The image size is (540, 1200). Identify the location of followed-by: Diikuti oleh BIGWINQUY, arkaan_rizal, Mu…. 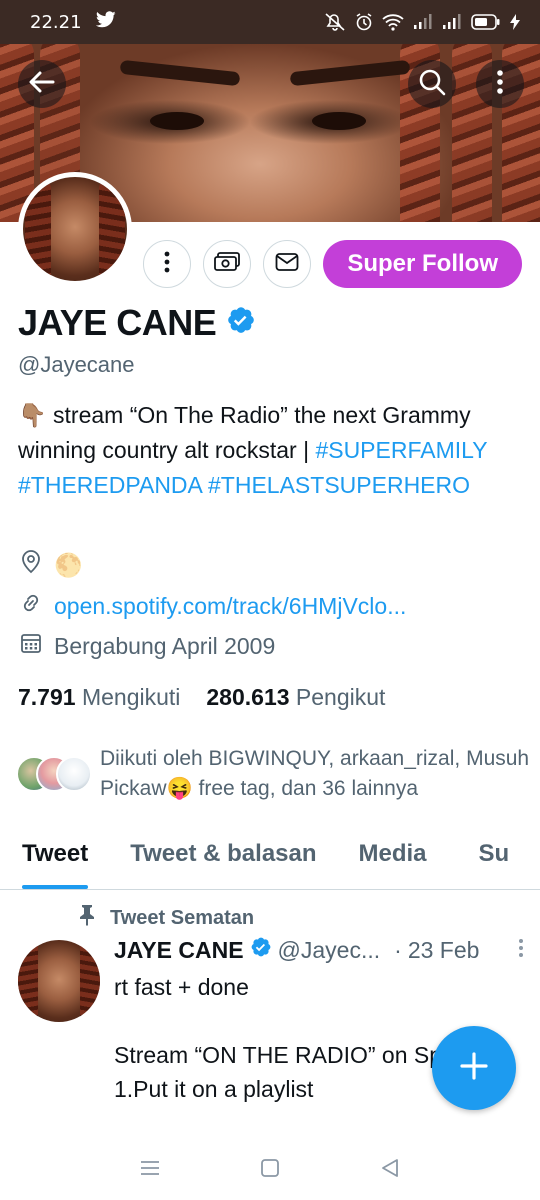
(273, 774).